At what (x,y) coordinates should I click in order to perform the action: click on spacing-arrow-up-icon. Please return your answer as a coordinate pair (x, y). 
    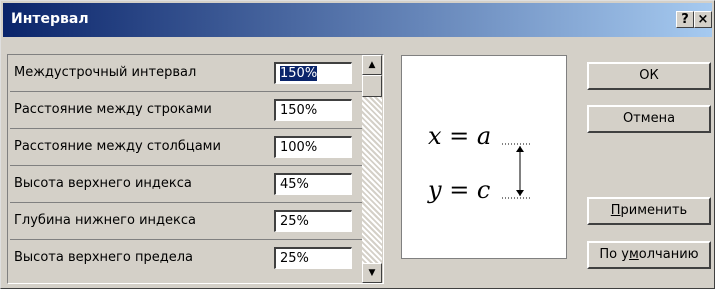
    Looking at the image, I should click on (520, 149).